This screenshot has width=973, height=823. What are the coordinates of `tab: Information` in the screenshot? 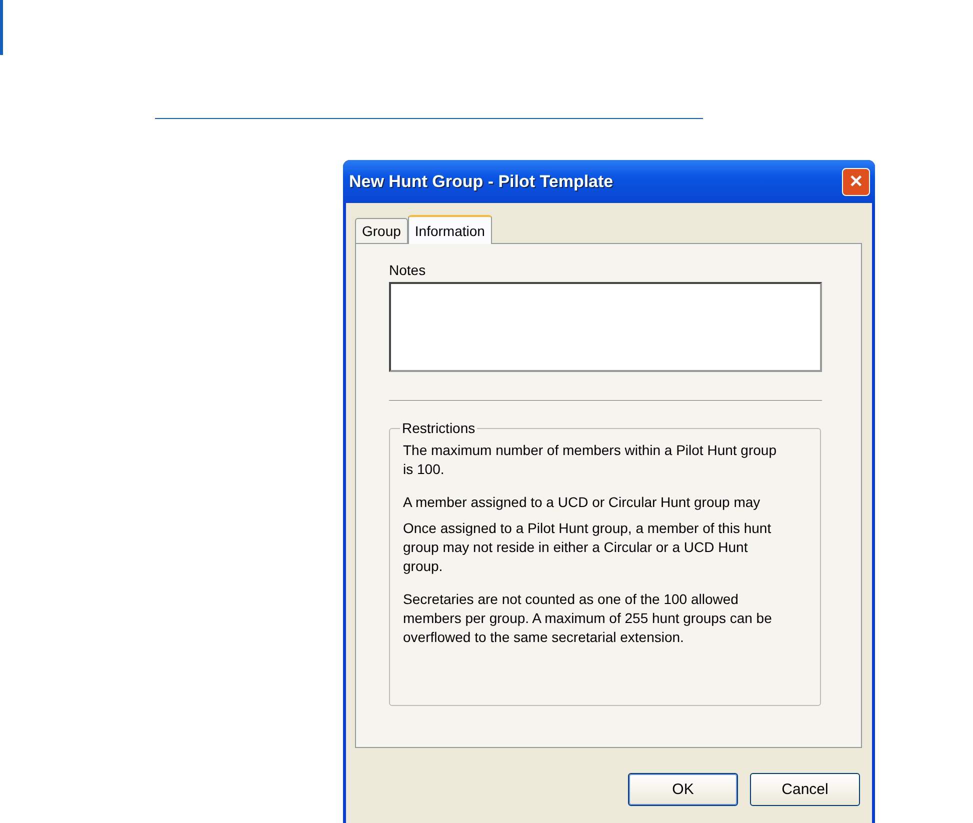 It's located at (450, 229).